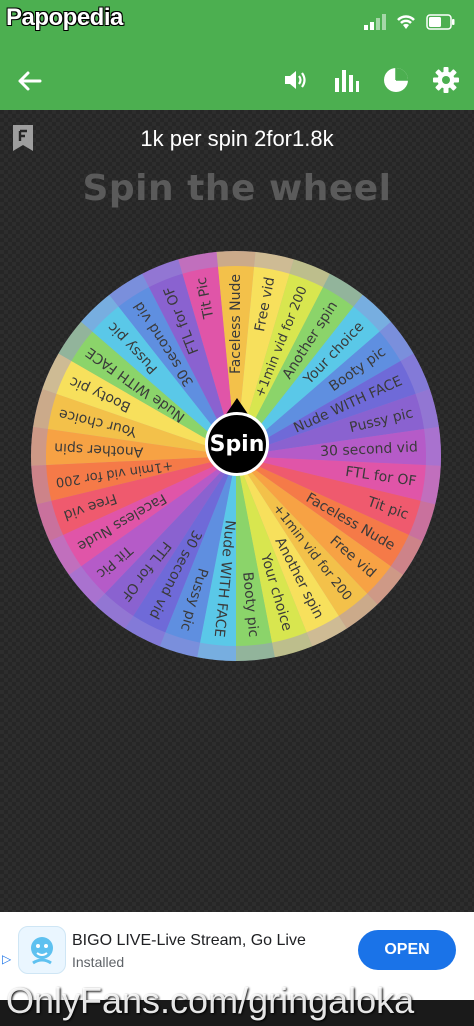 Image resolution: width=474 pixels, height=1026 pixels. I want to click on app-mascot-icon, so click(42, 951).